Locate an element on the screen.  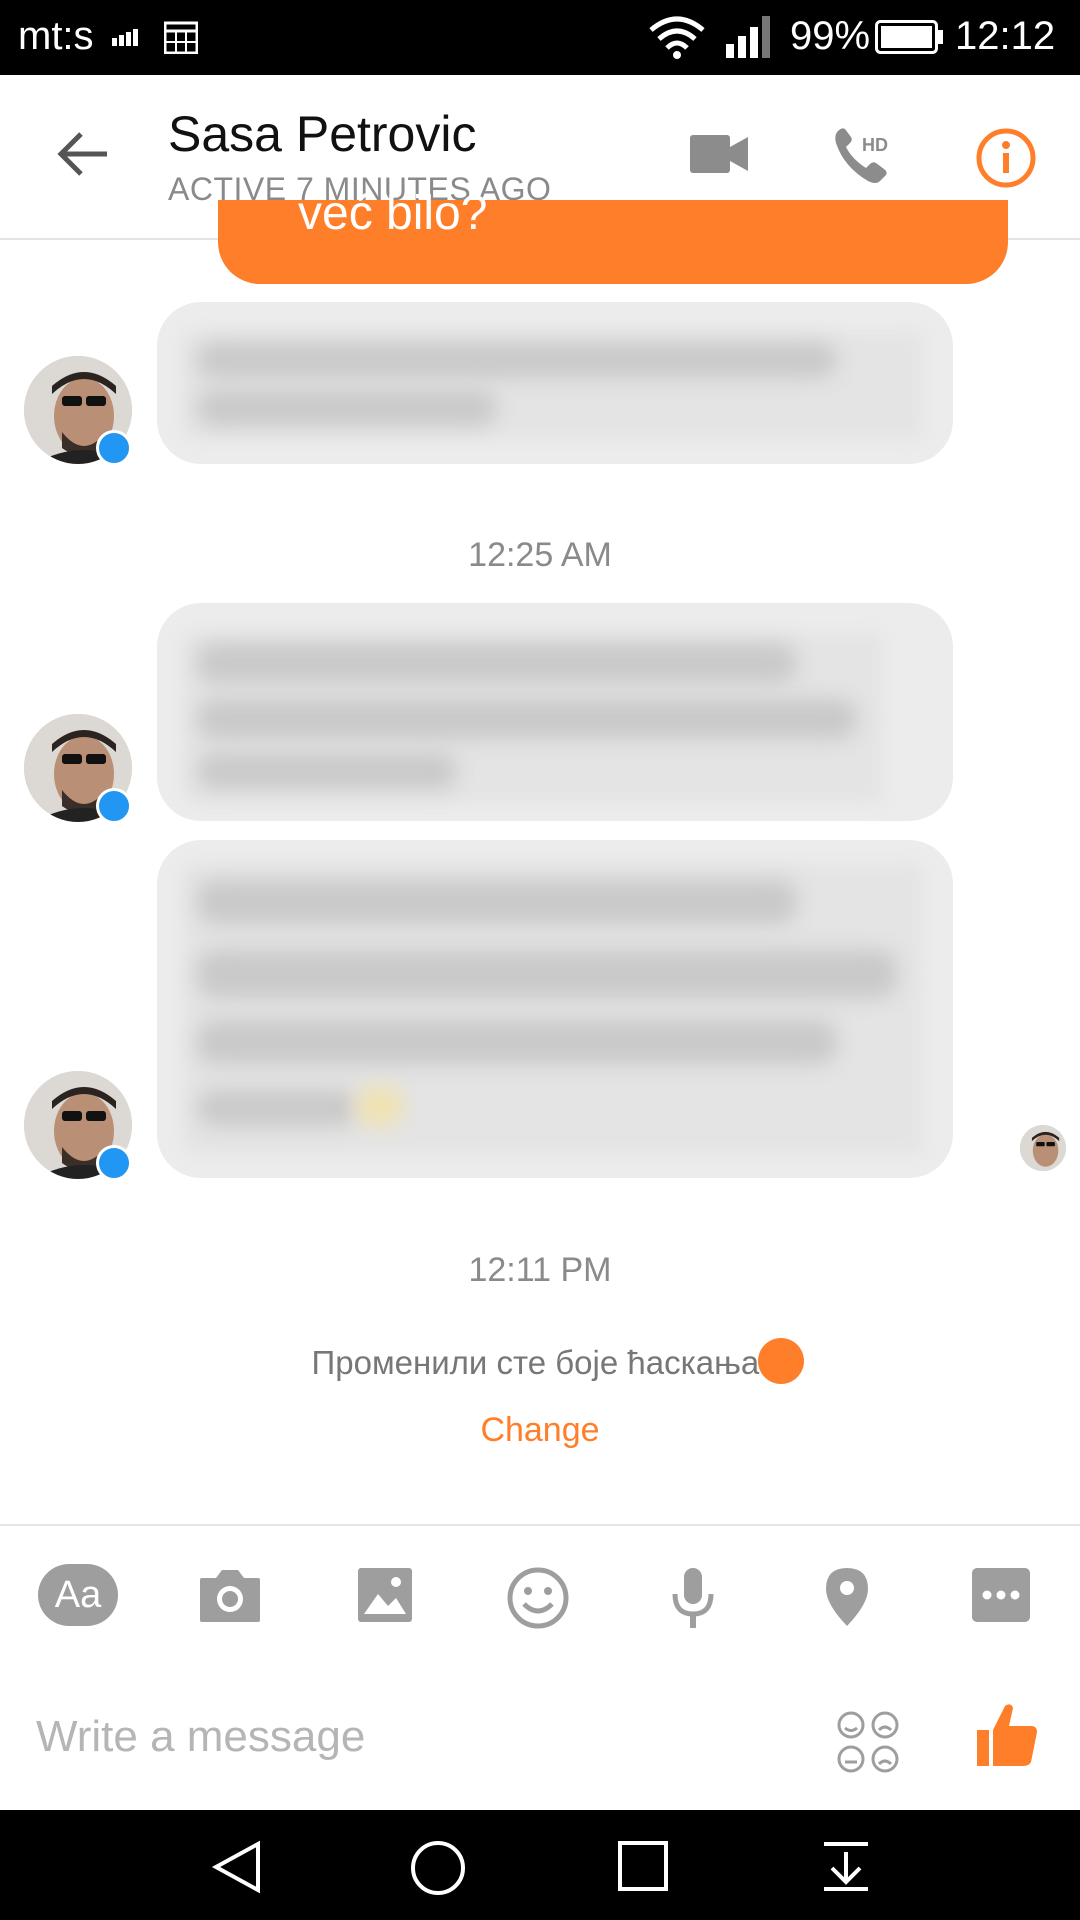
nav-notifications-icon is located at coordinates (846, 1866).